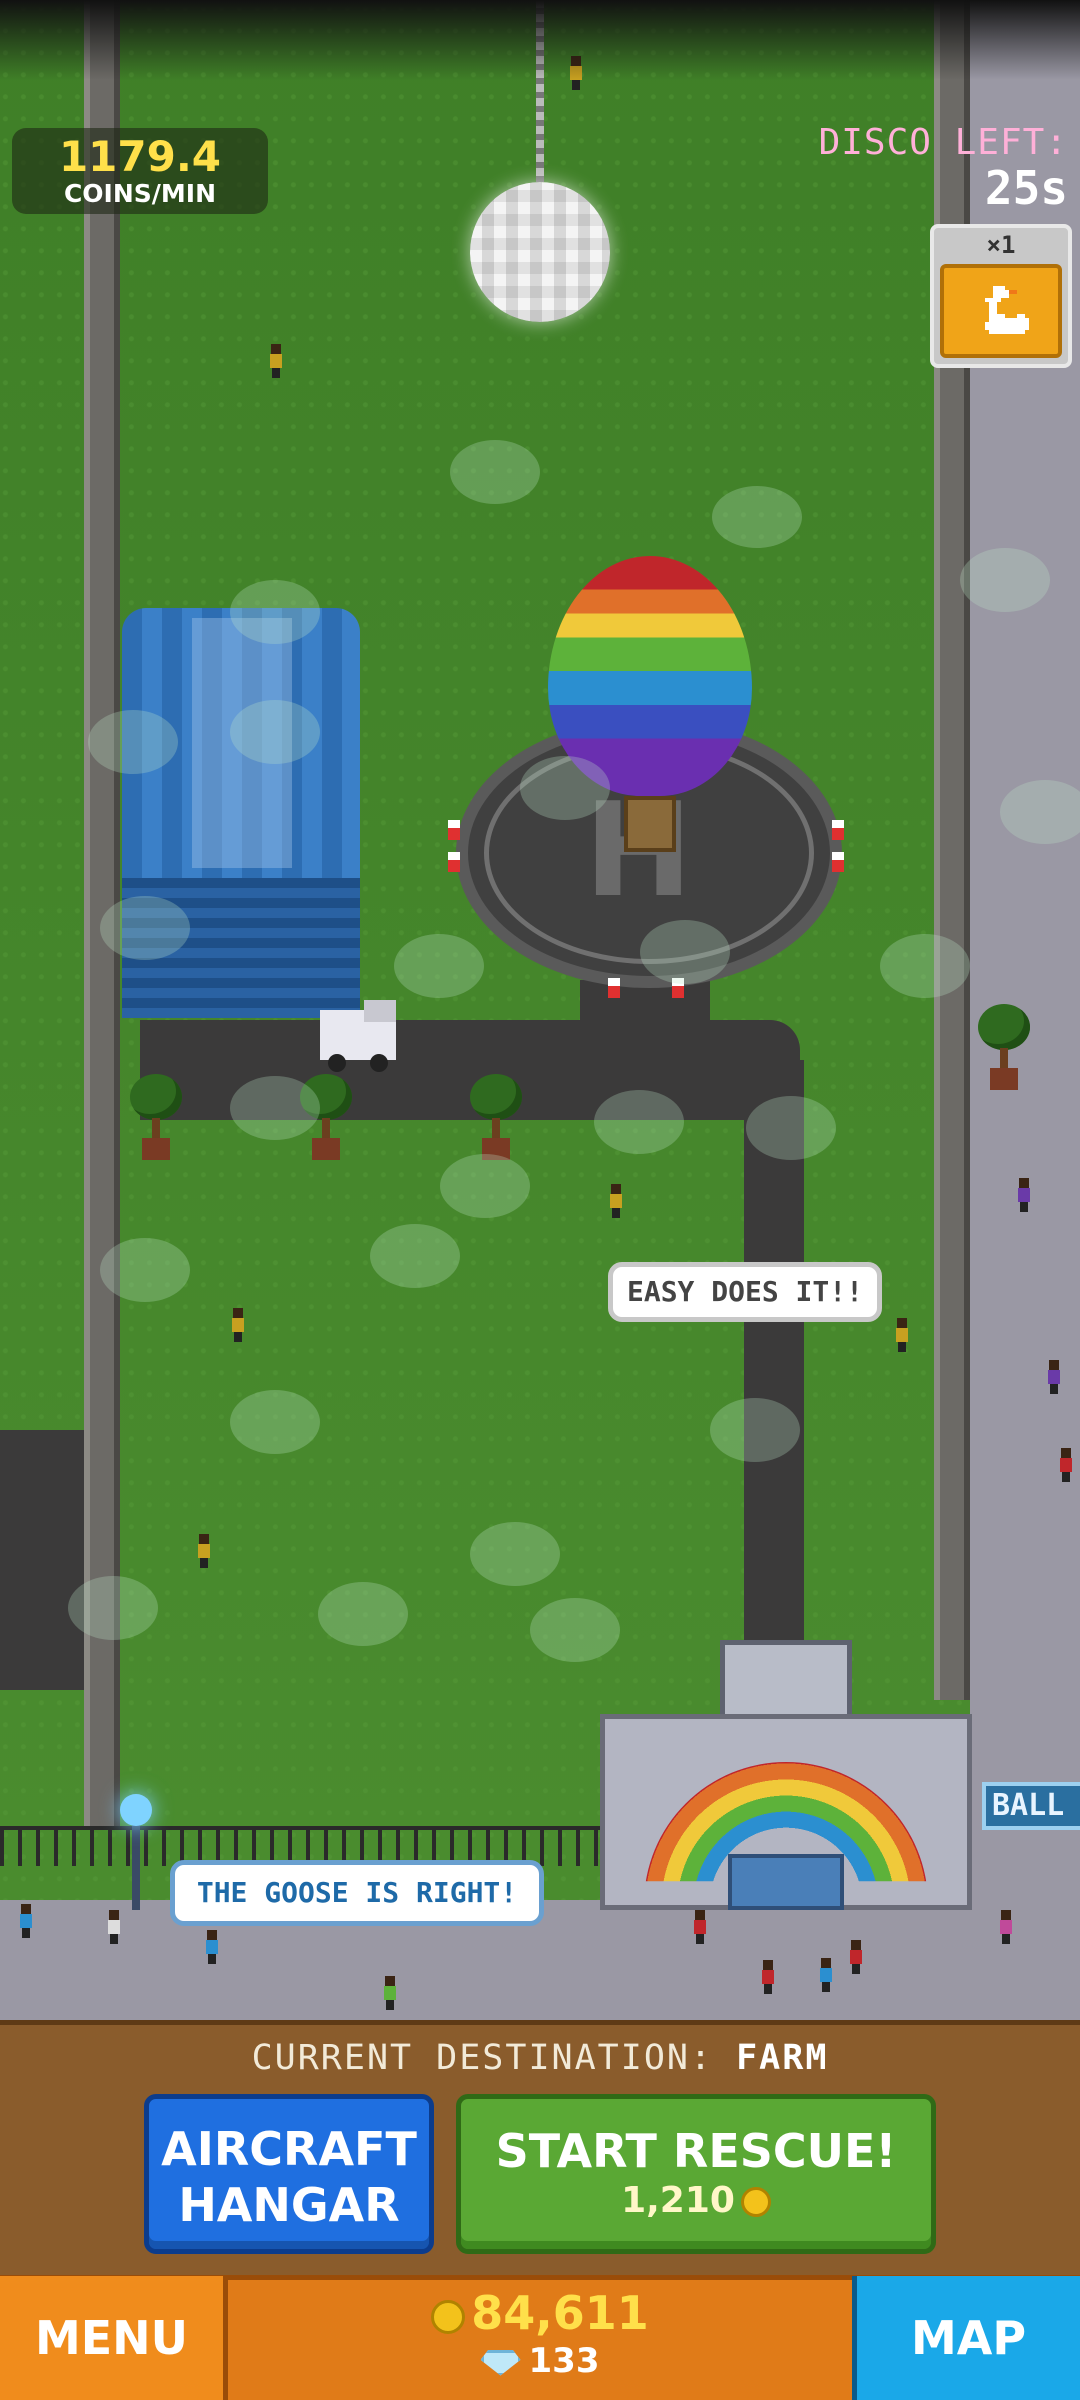  Describe the element at coordinates (140, 156) in the screenshot. I see `coins-per-minute-value: 1179.4` at that location.